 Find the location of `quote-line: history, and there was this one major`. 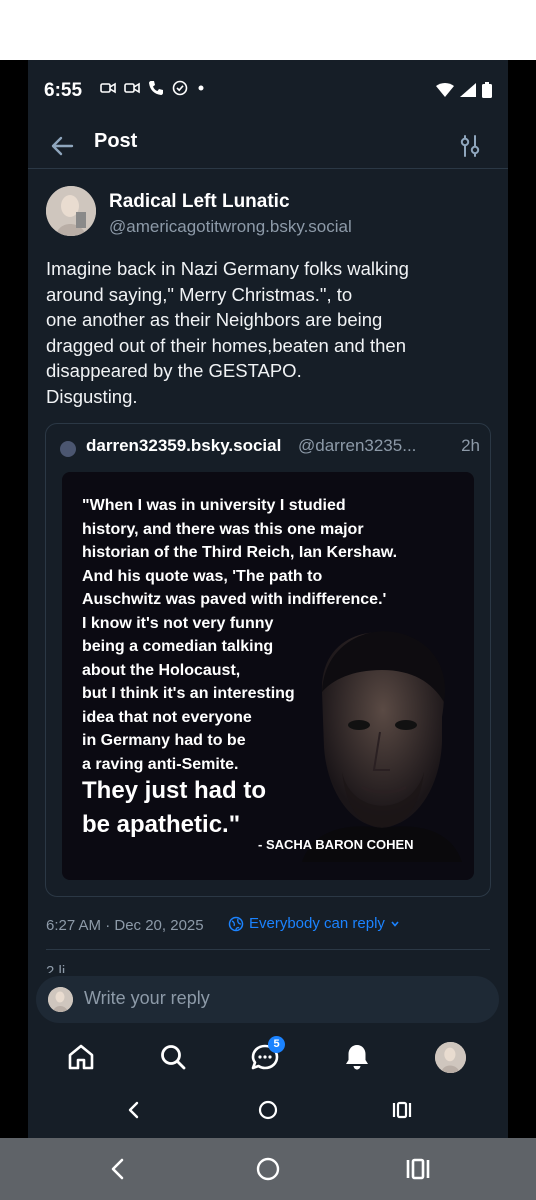

quote-line: history, and there was this one major is located at coordinates (223, 529).